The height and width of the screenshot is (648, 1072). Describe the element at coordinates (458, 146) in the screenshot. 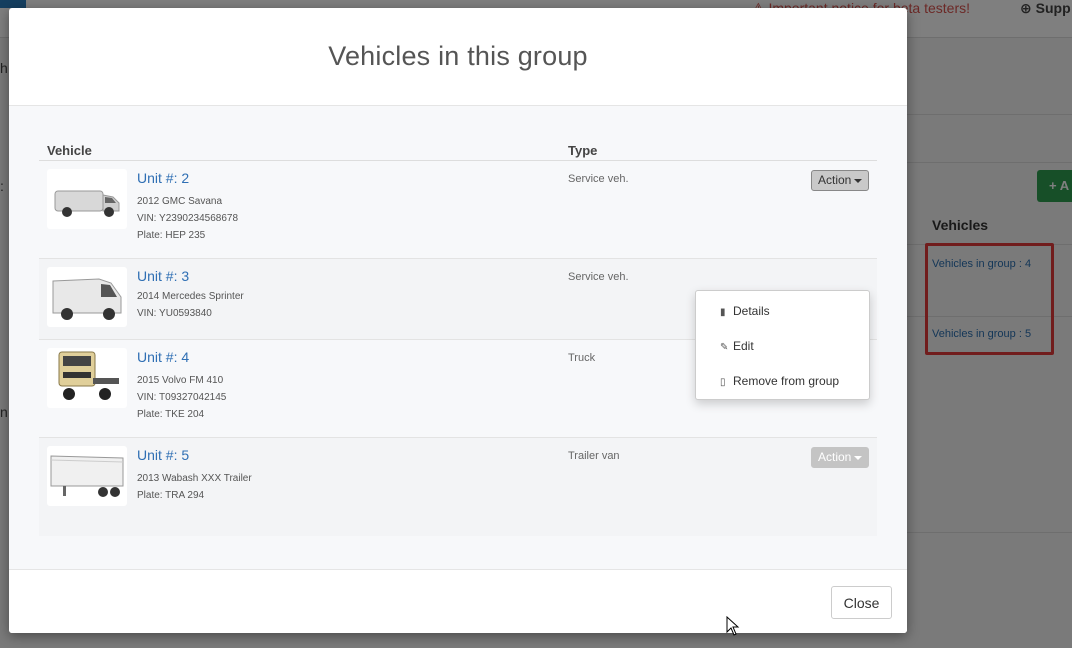

I see `table-header: Vehicle Type` at that location.